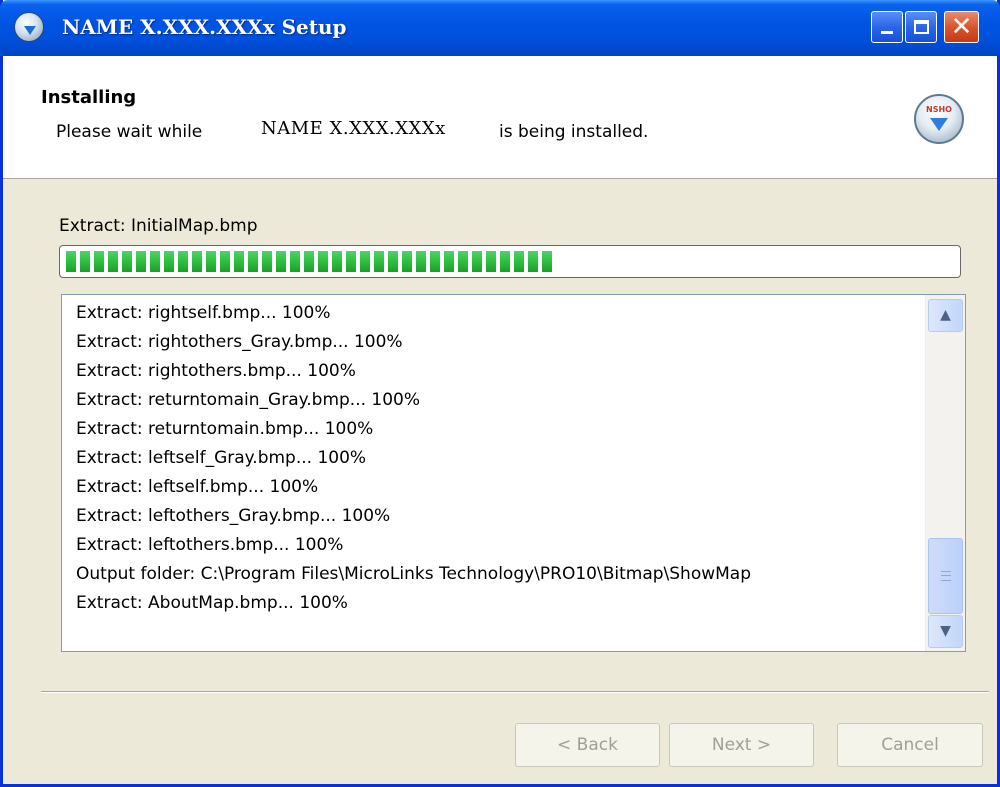  I want to click on chevron-down-icon: ▼, so click(945, 631).